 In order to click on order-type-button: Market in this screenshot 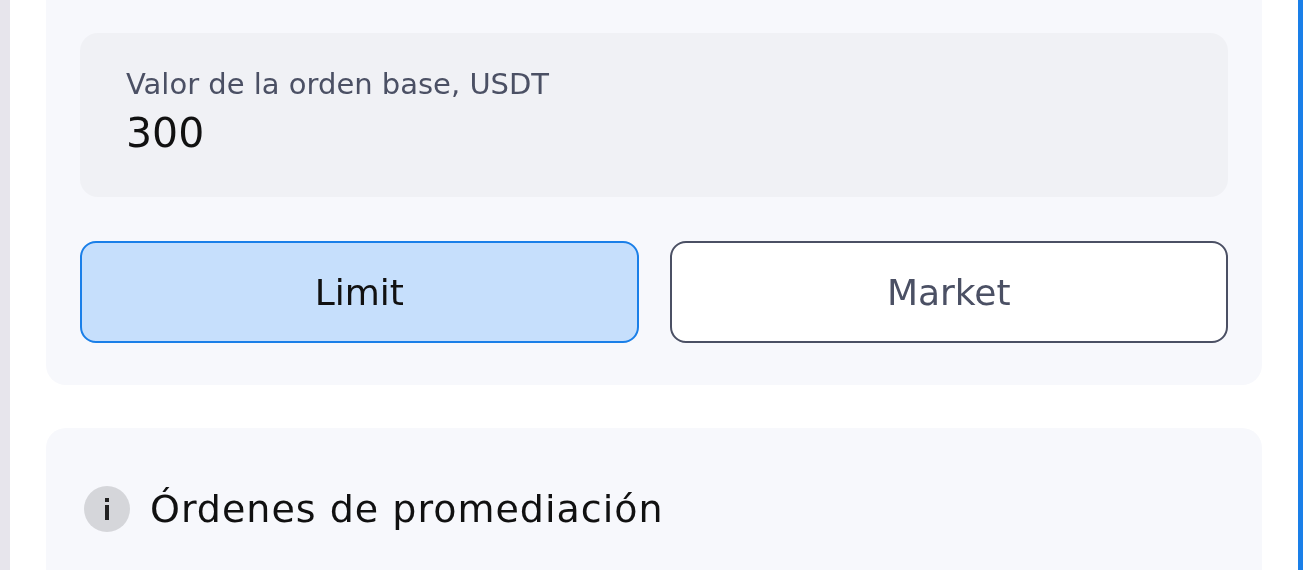, I will do `click(948, 292)`.